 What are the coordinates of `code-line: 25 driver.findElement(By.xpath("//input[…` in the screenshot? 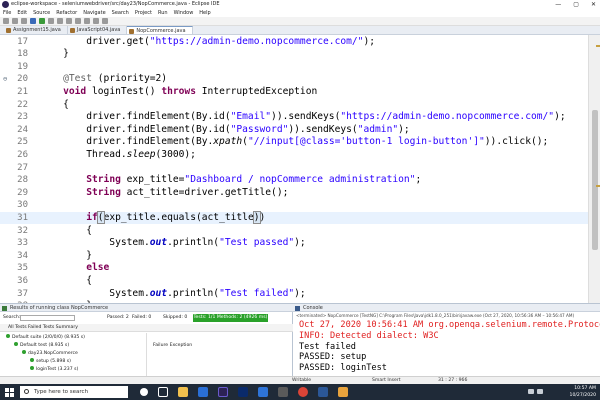 It's located at (294, 142).